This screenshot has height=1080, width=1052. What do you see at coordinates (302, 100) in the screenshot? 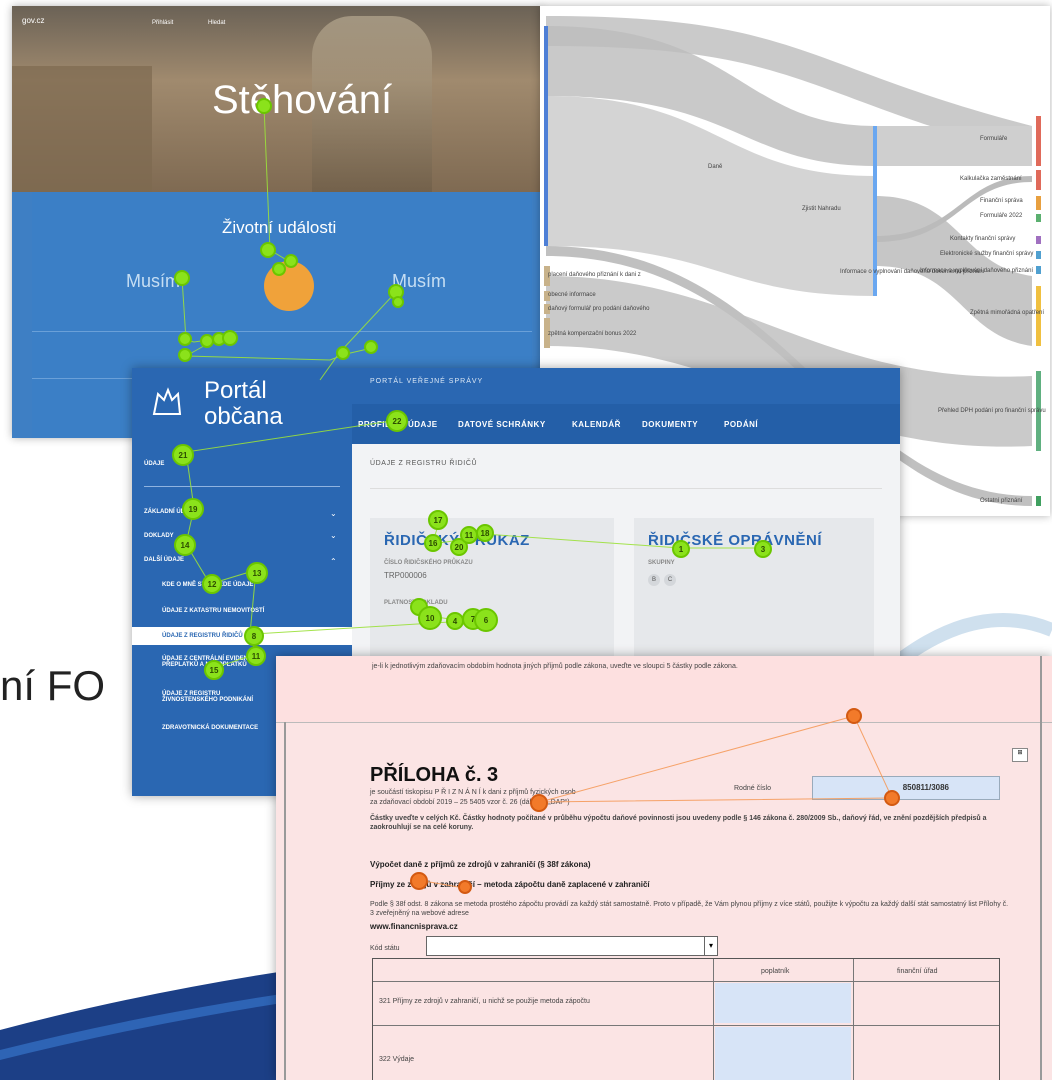
I see `page-title: Stěhování` at bounding box center [302, 100].